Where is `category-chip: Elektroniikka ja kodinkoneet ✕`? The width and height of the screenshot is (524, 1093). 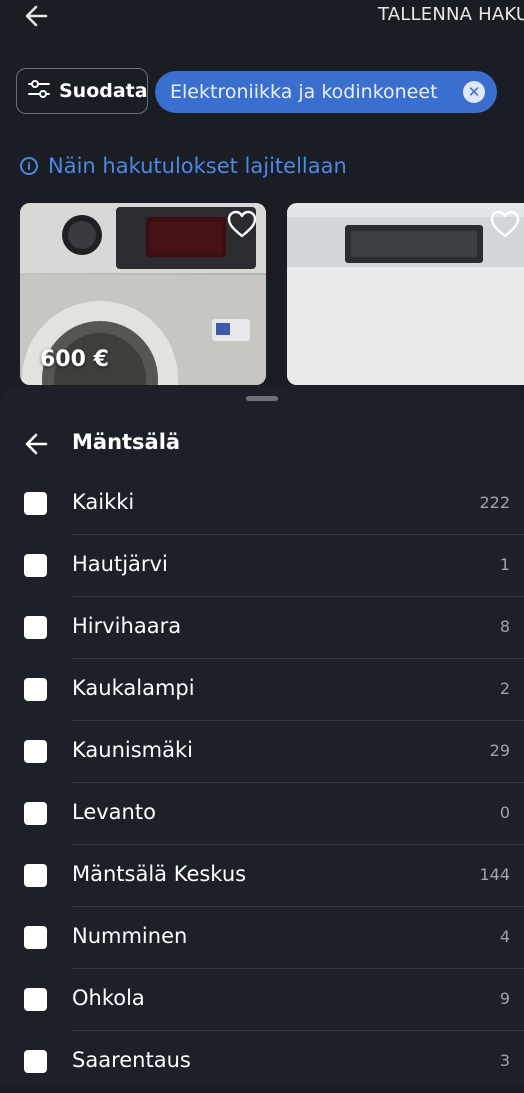
category-chip: Elektroniikka ja kodinkoneet ✕ is located at coordinates (326, 92).